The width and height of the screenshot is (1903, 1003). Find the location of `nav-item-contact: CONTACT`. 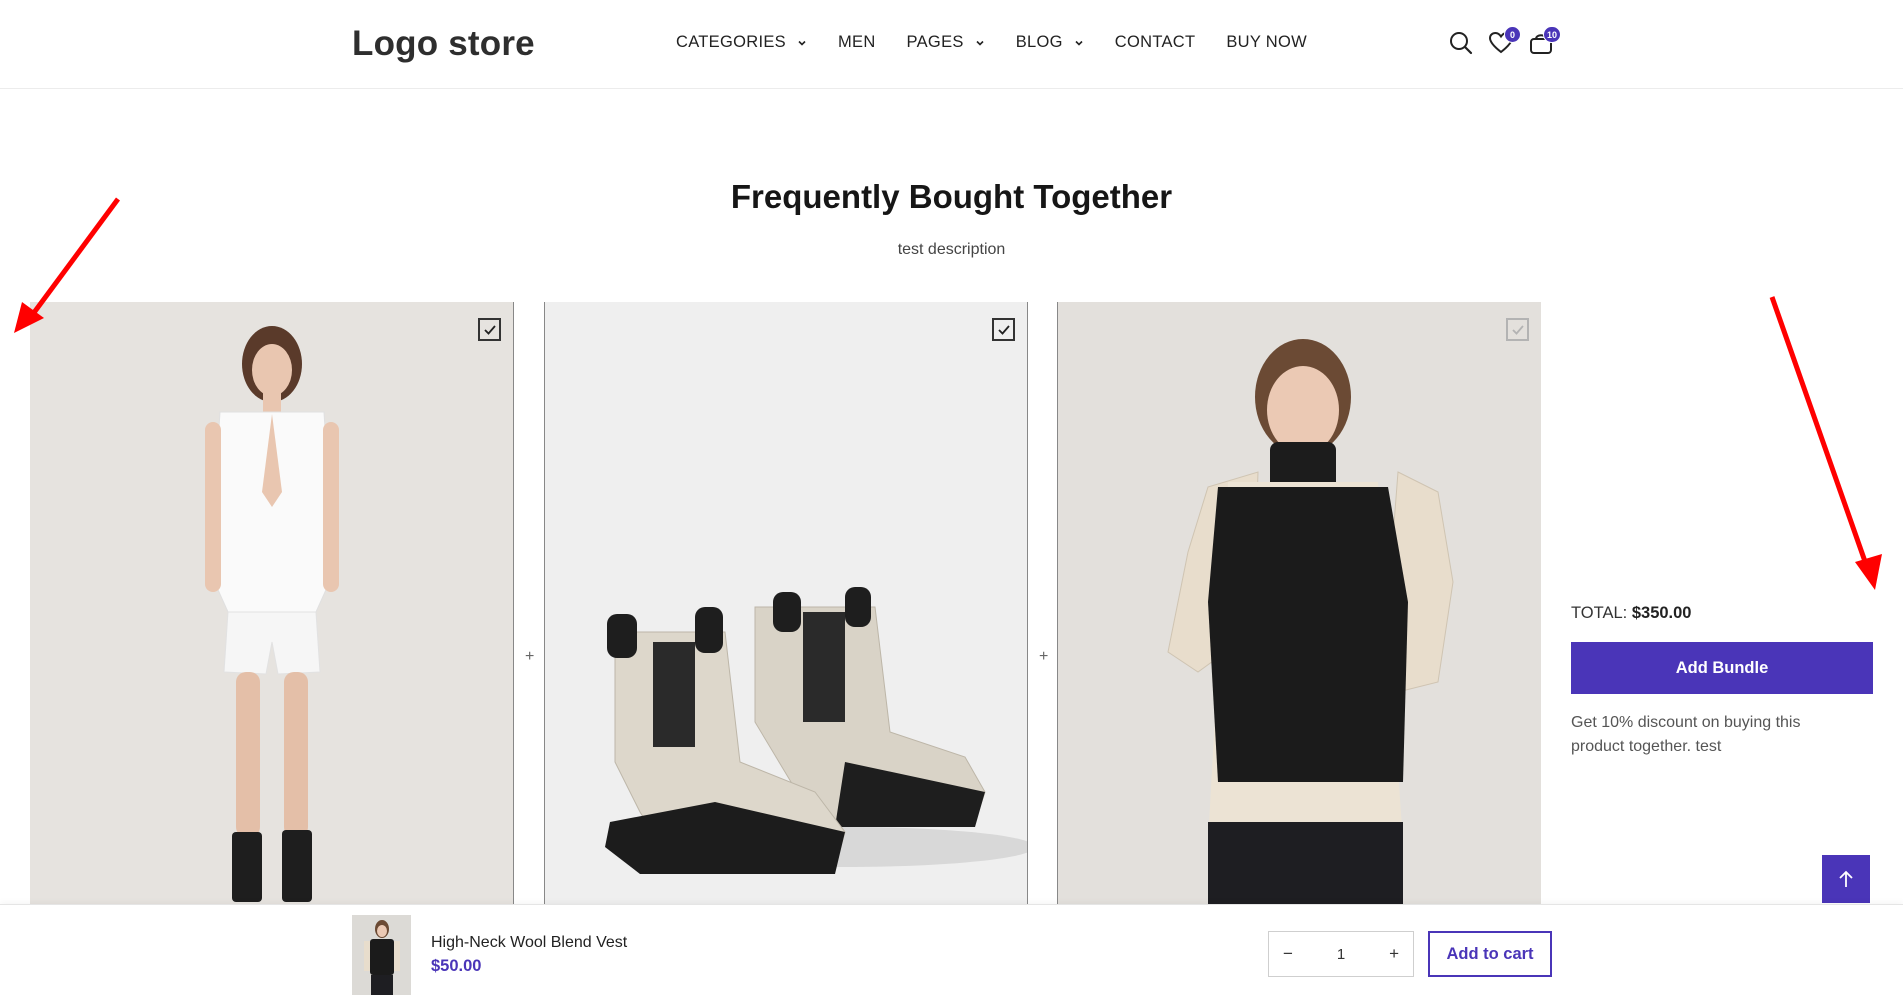

nav-item-contact: CONTACT is located at coordinates (1155, 42).